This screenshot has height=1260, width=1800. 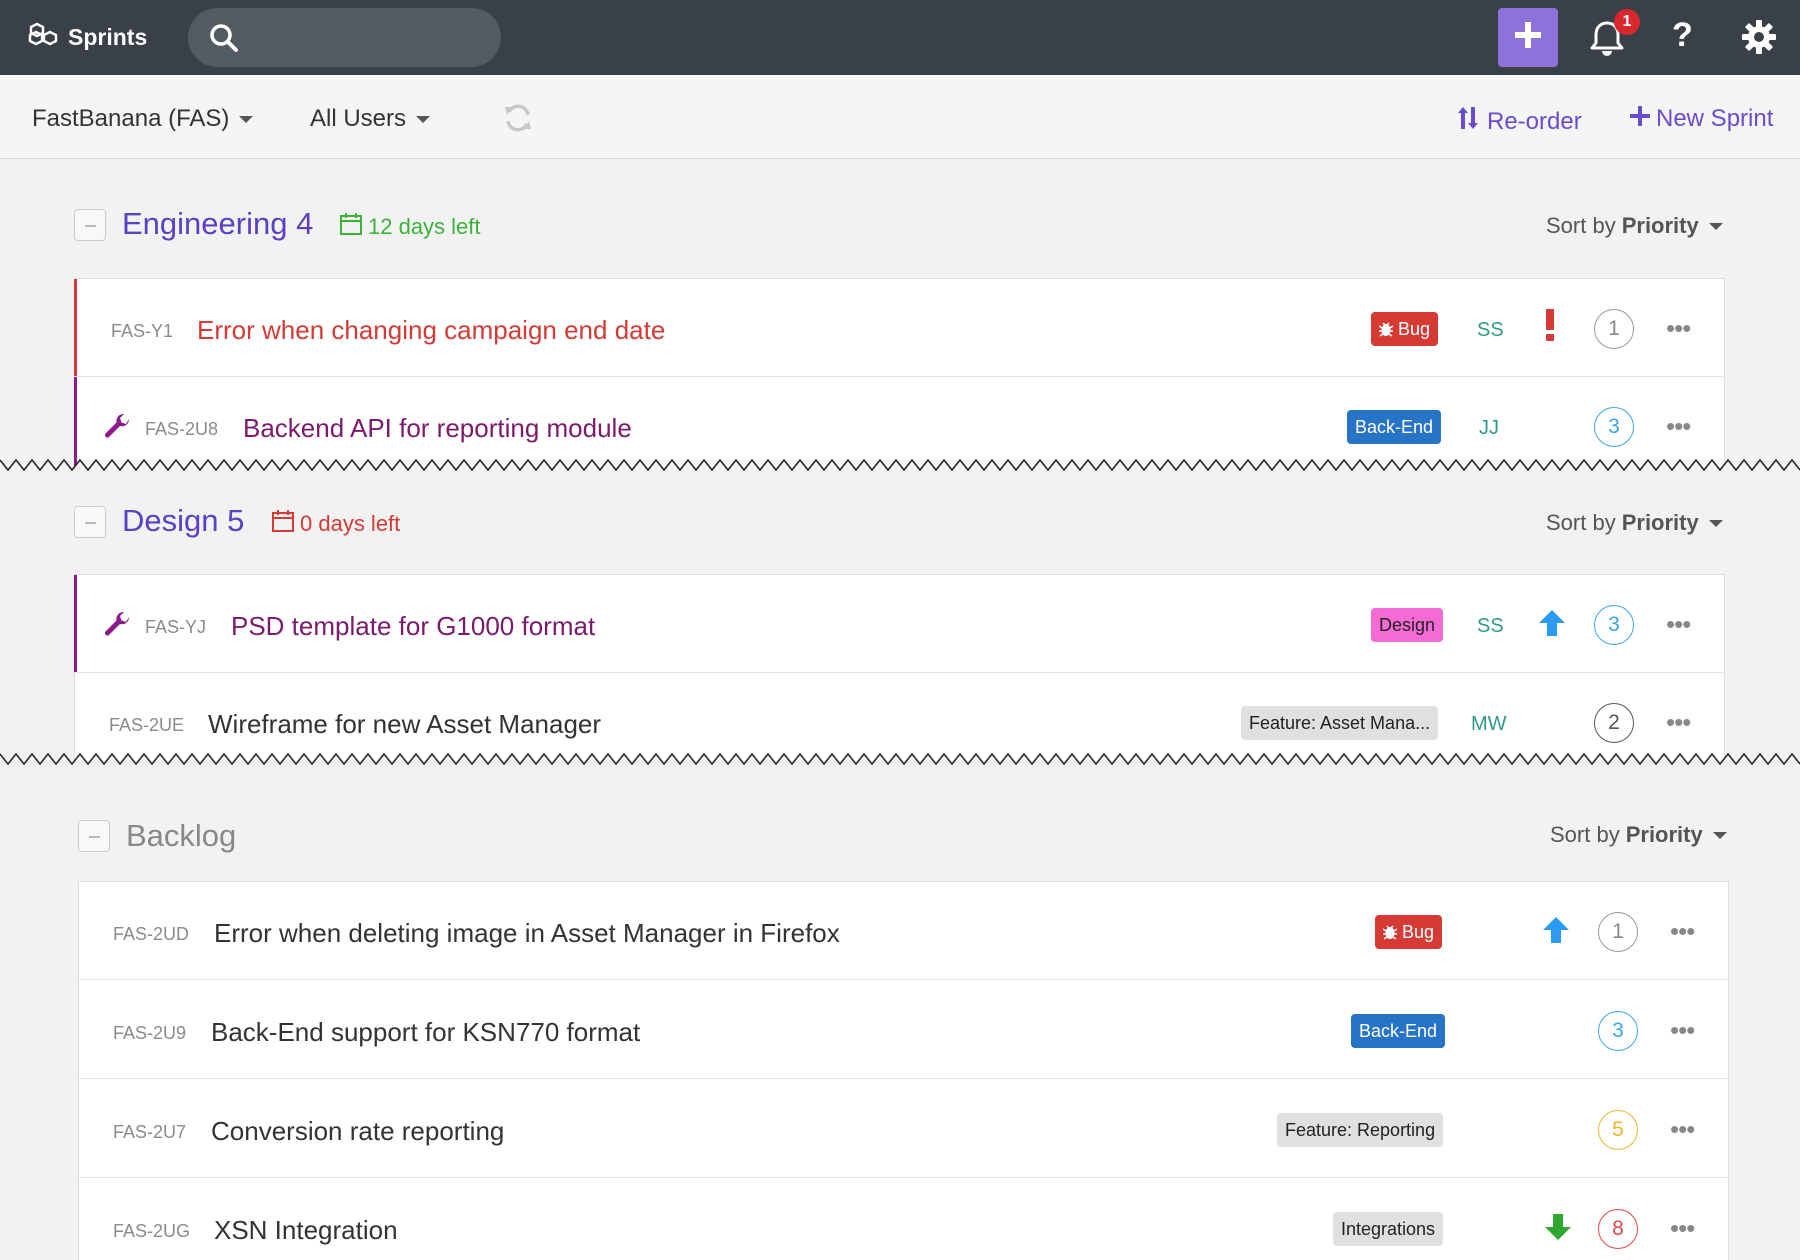 I want to click on tag-design: Design, so click(x=1407, y=625).